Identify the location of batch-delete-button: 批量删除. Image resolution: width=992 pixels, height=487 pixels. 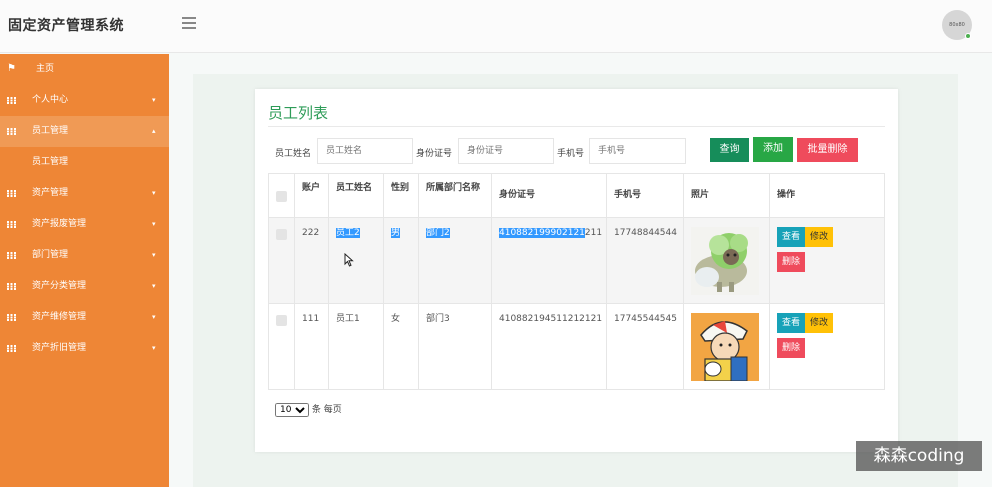
(827, 150).